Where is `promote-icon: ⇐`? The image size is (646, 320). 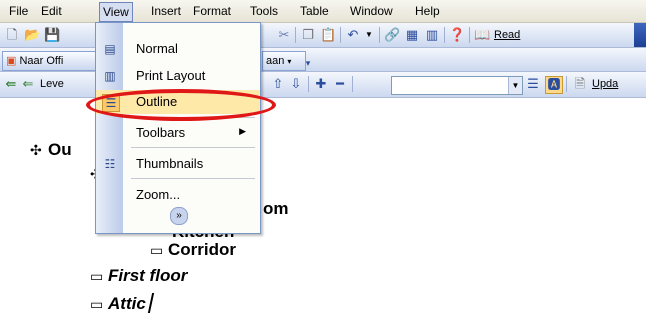 promote-icon: ⇐ is located at coordinates (28, 84).